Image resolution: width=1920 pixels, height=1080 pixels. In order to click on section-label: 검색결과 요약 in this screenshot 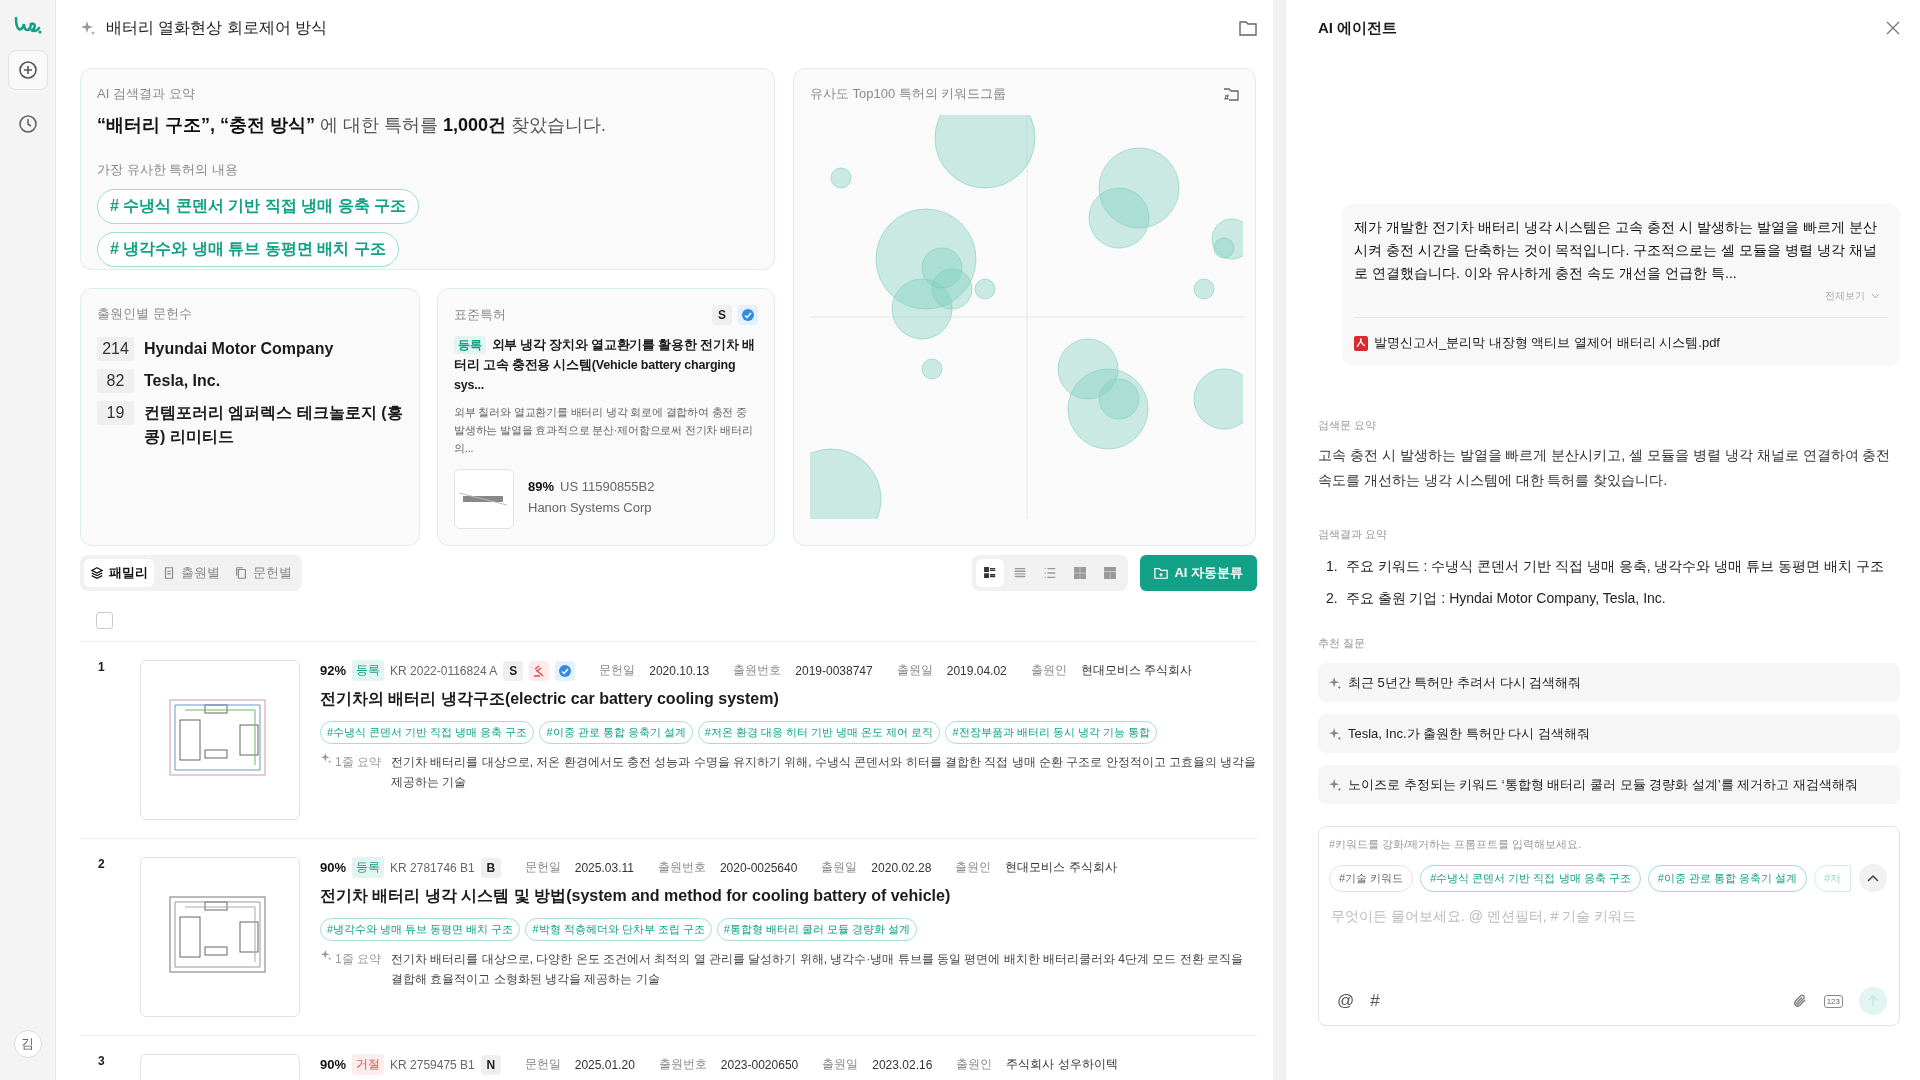, I will do `click(1353, 534)`.